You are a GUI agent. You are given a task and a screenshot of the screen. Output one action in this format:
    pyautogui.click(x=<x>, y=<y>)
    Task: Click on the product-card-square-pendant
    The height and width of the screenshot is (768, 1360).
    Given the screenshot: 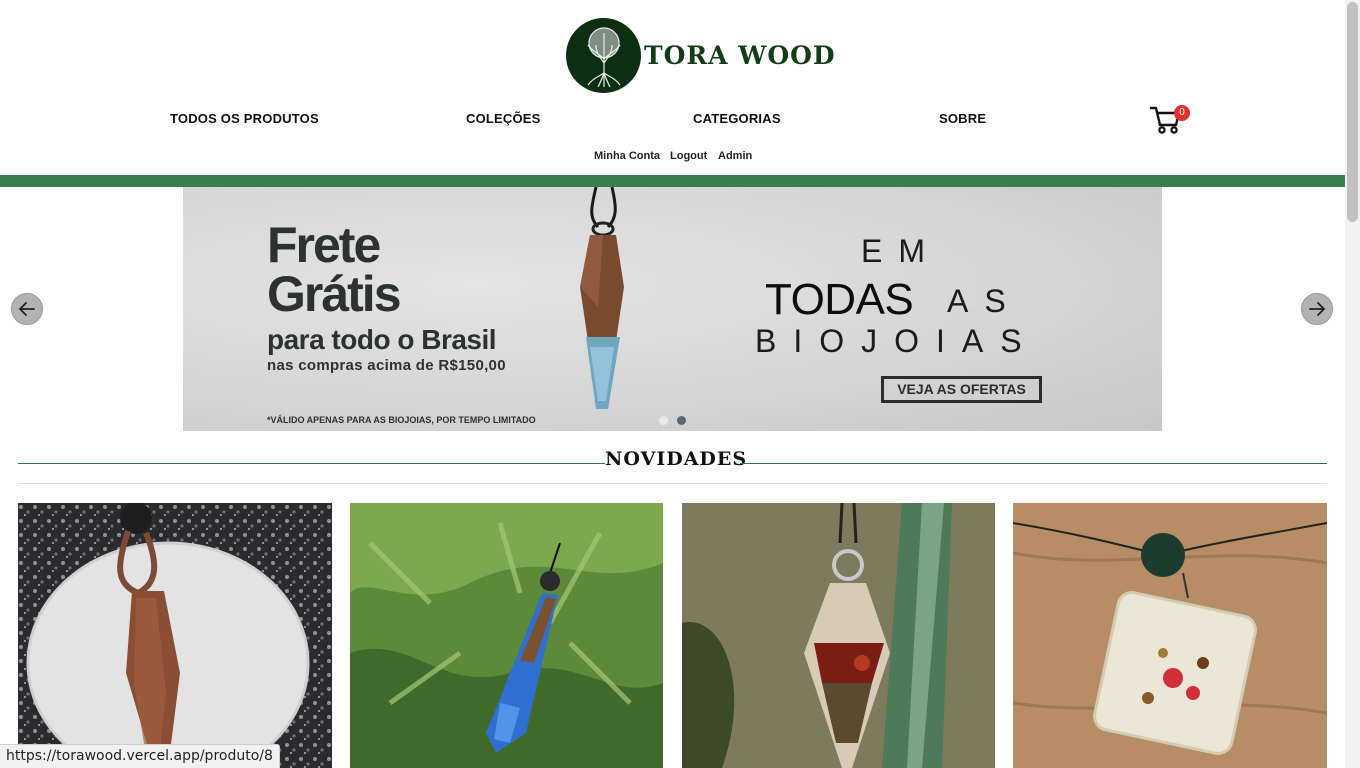 What is the action you would take?
    pyautogui.click(x=1170, y=635)
    